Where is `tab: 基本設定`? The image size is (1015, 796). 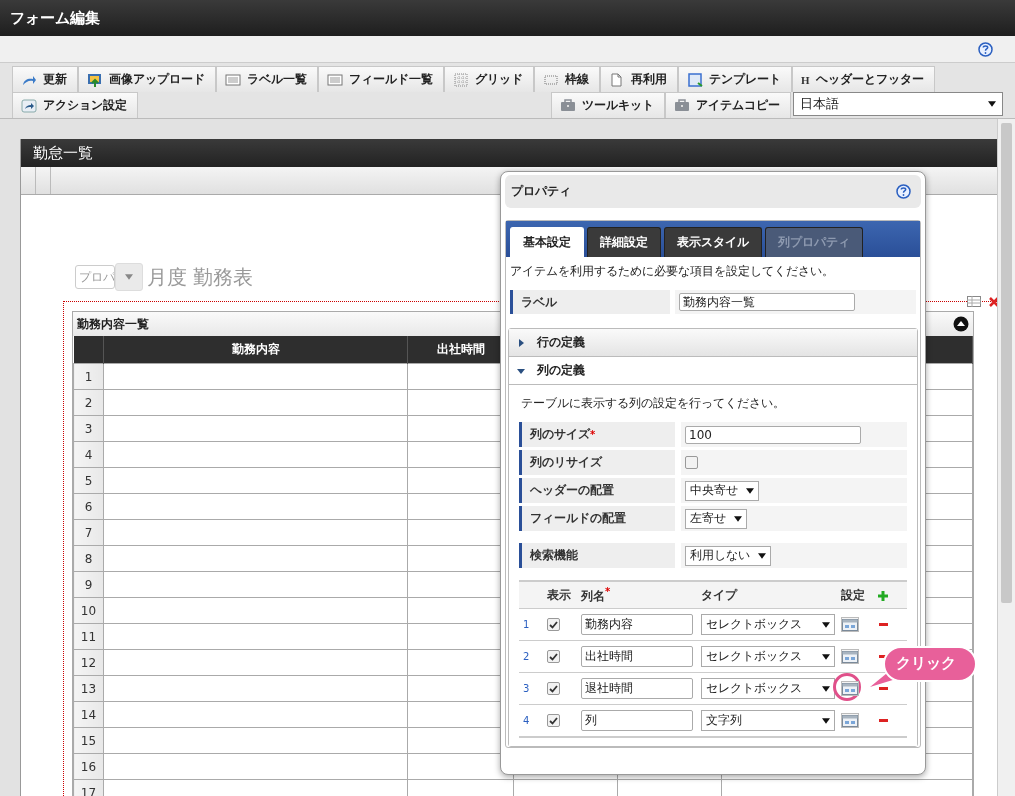 tab: 基本設定 is located at coordinates (547, 242).